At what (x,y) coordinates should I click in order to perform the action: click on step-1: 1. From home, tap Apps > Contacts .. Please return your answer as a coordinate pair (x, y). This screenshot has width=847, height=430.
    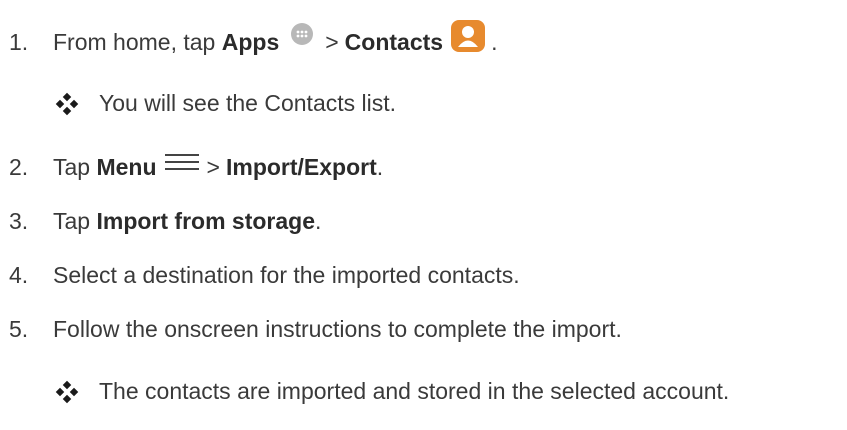
    Looking at the image, I should click on (249, 39).